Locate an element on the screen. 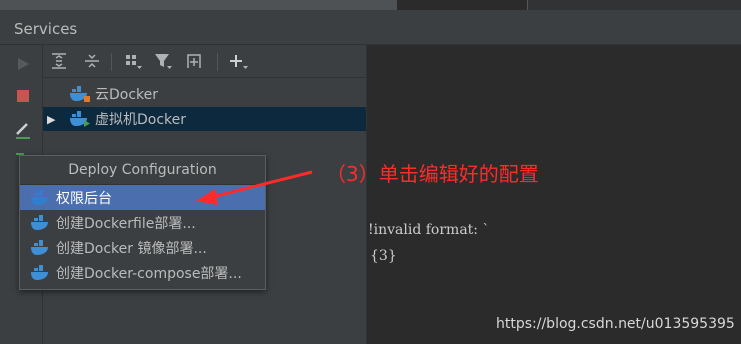  expand-all-icon is located at coordinates (59, 61).